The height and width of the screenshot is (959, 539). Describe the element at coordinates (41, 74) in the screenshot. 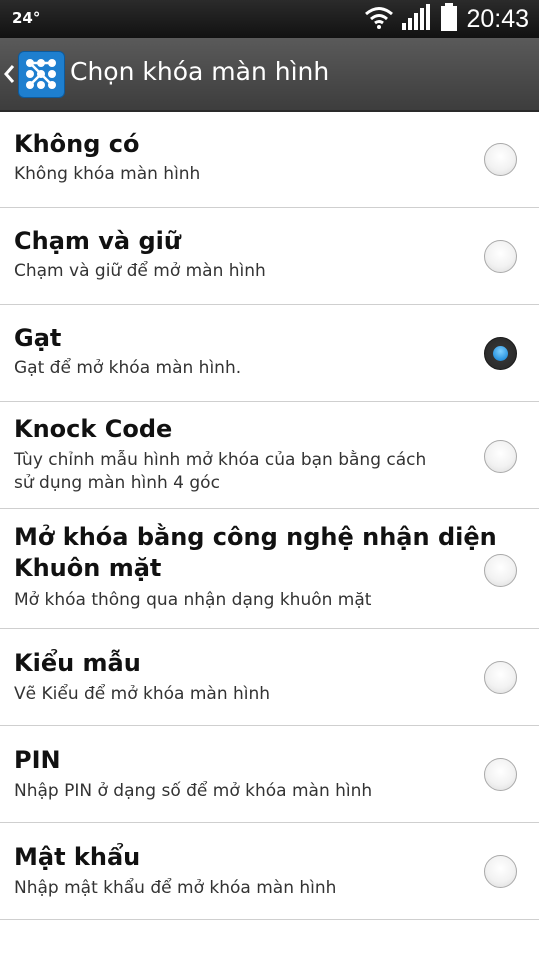

I see `pattern-lock-icon` at that location.